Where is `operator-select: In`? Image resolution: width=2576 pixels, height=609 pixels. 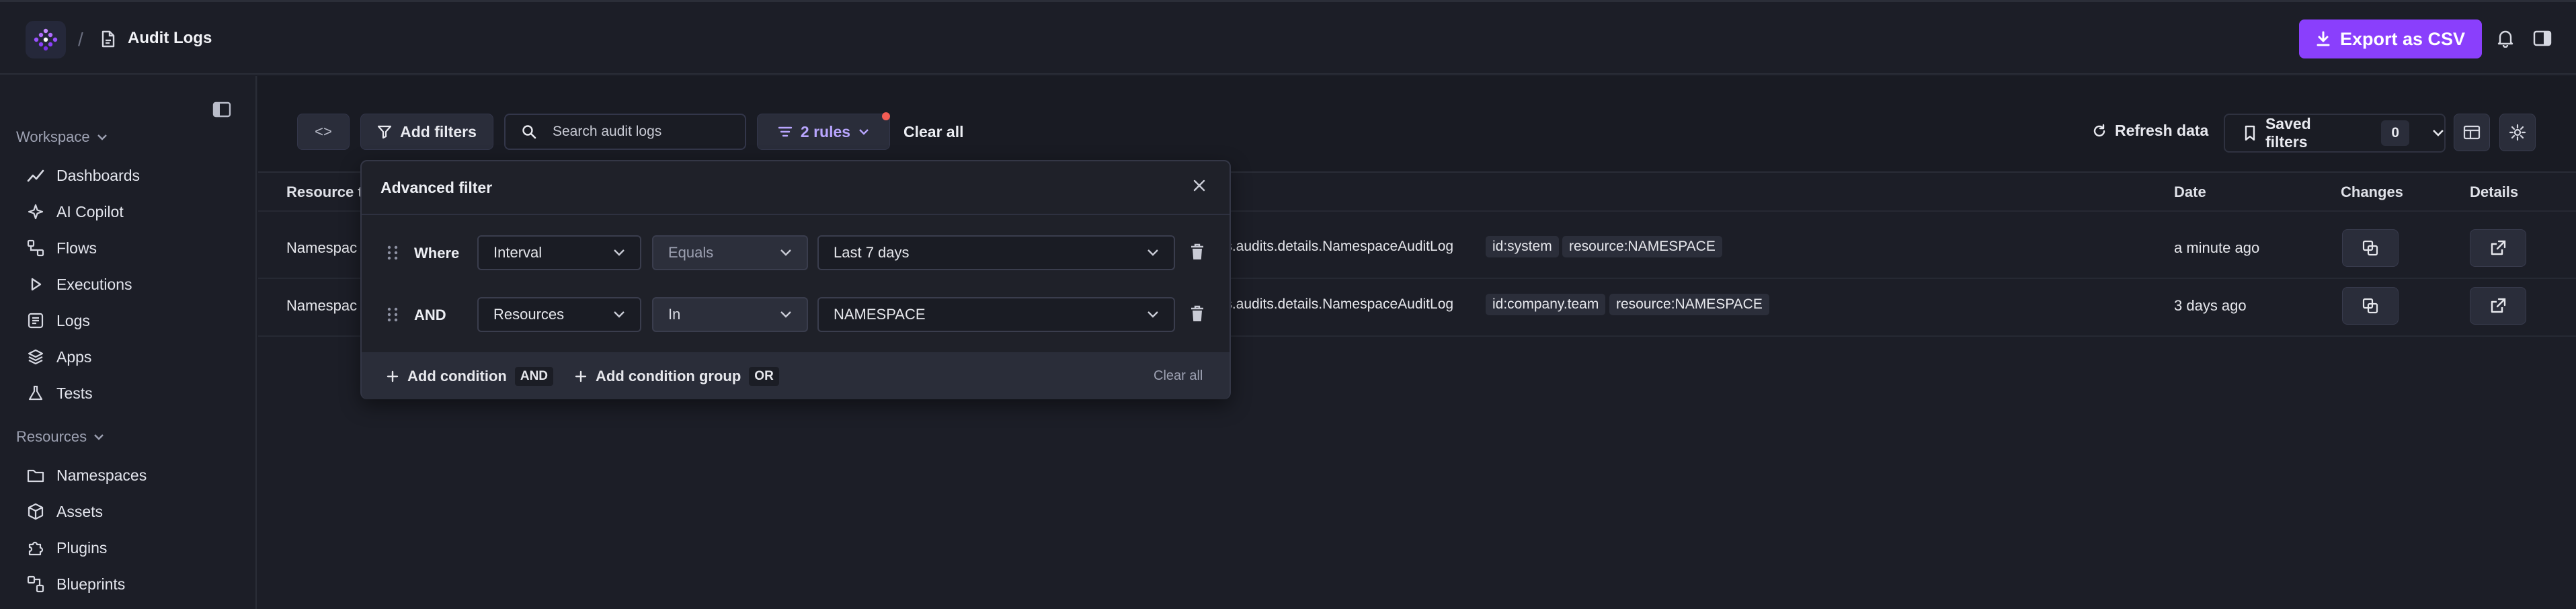 operator-select: In is located at coordinates (730, 314).